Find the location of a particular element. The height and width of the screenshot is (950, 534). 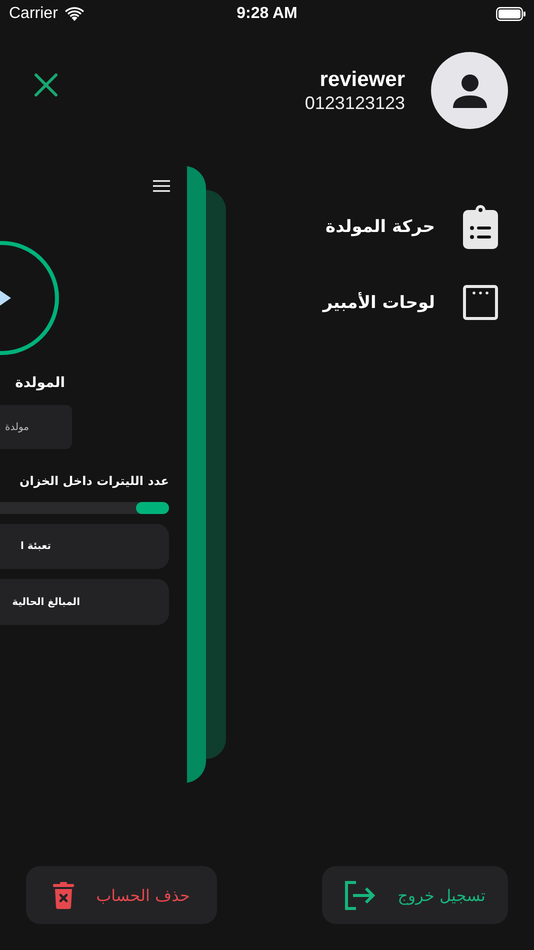

trash-icon is located at coordinates (63, 895).